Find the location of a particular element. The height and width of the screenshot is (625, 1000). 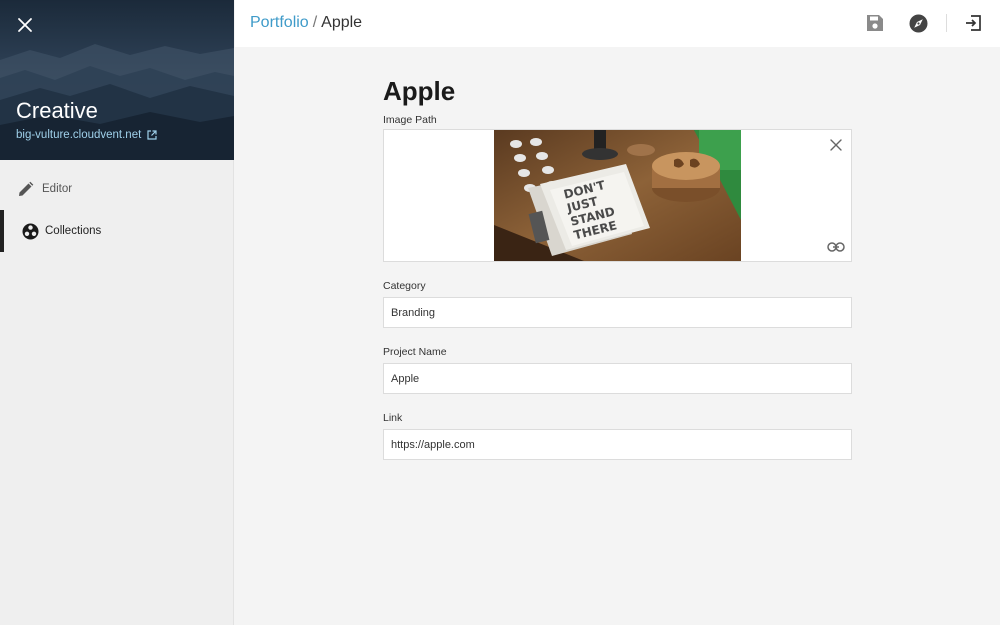

site-title: Creative is located at coordinates (57, 110).